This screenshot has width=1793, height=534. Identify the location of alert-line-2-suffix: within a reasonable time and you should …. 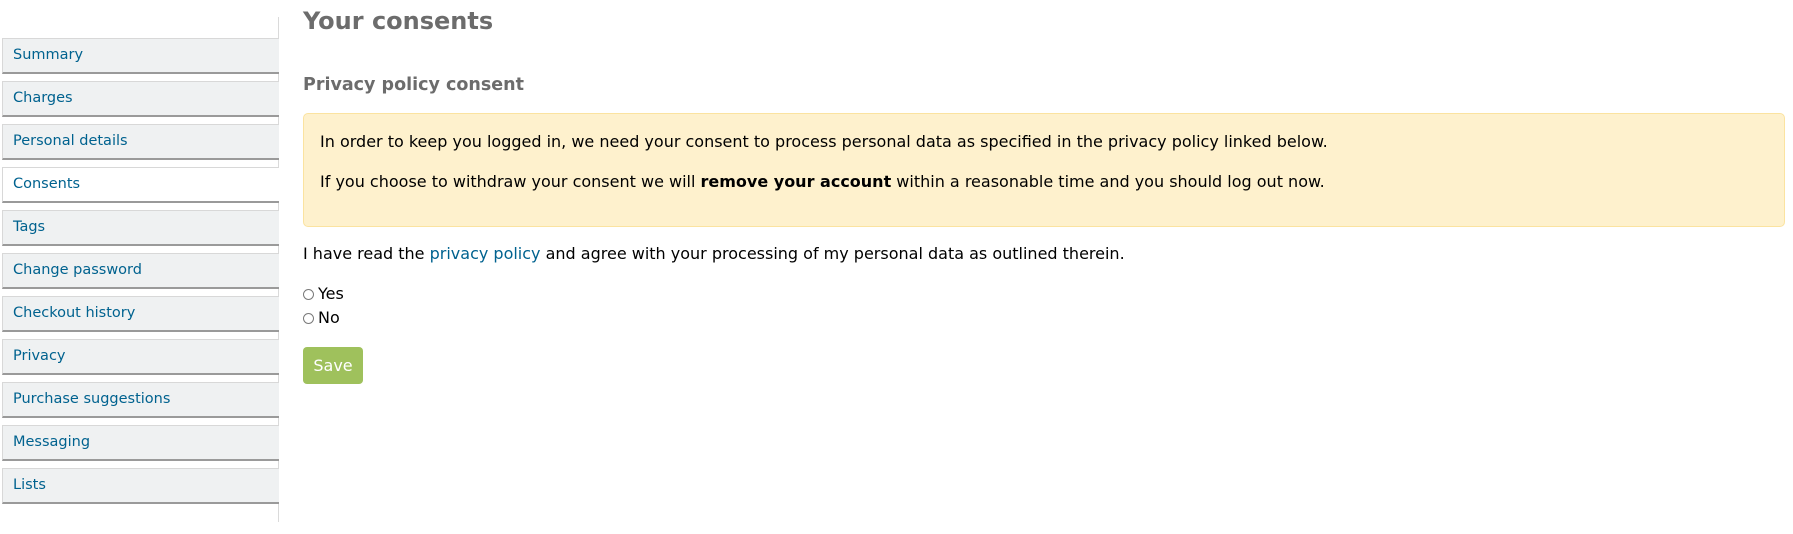
(1108, 181).